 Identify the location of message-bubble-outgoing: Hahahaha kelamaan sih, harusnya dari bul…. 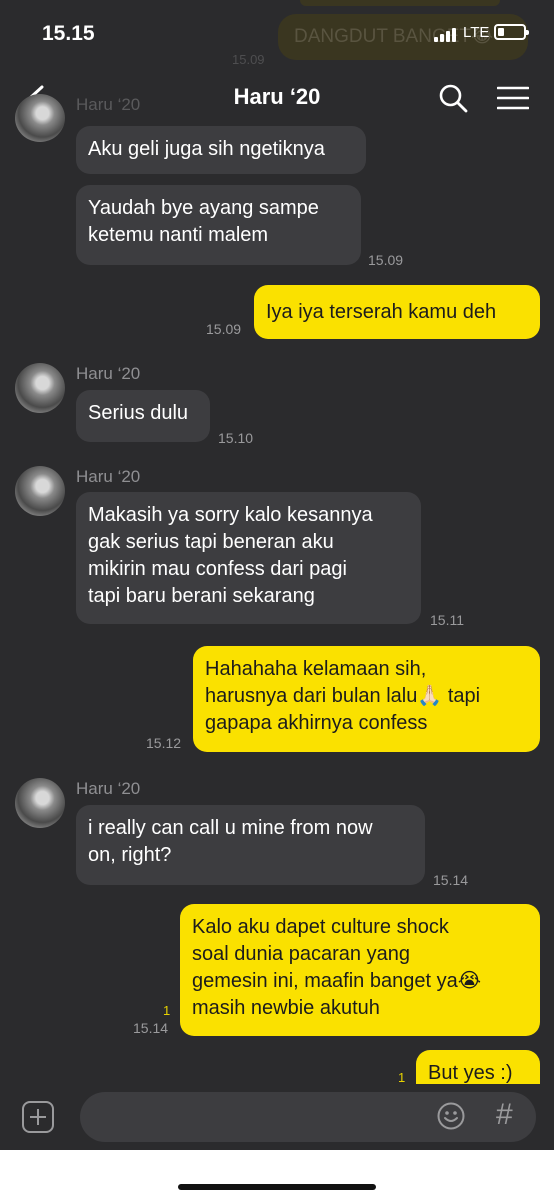
(366, 699).